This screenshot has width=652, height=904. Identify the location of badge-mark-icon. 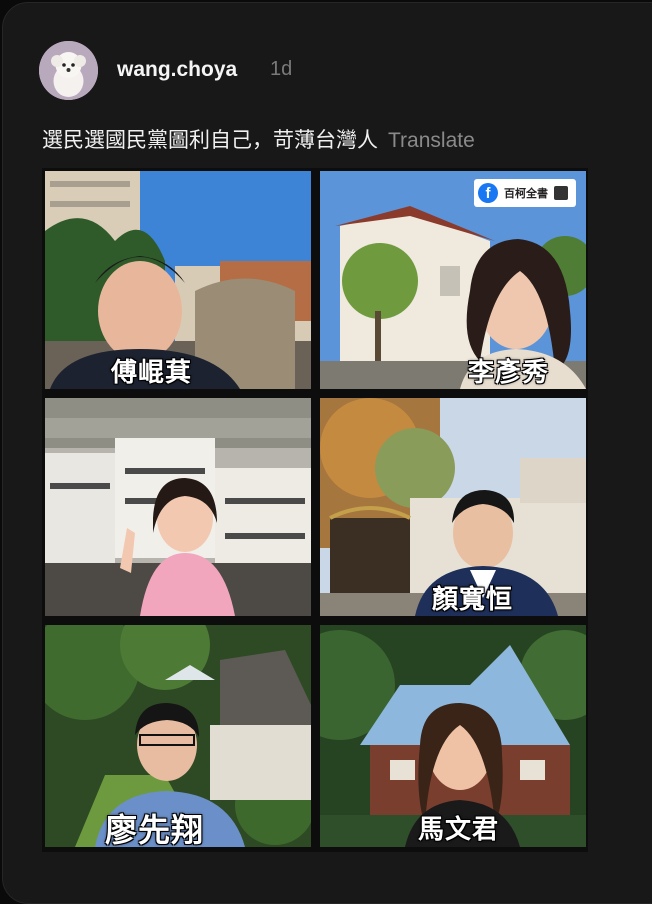
(561, 193).